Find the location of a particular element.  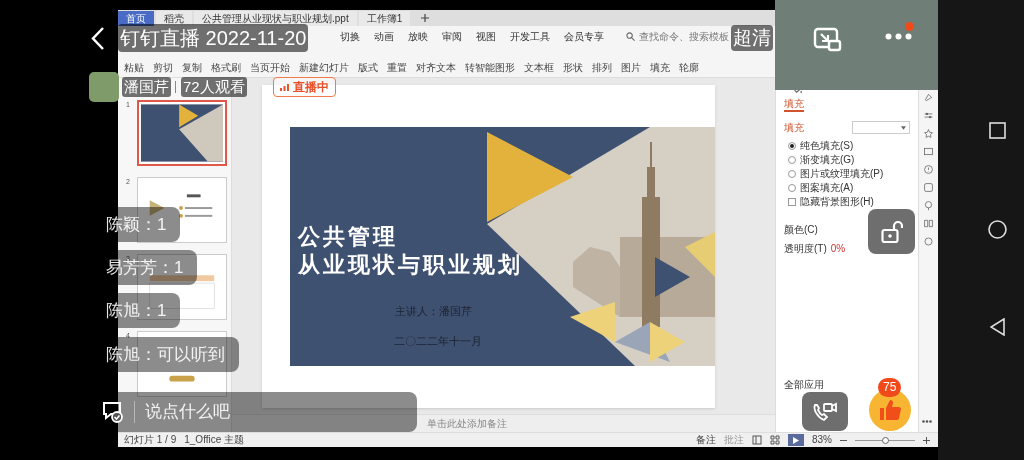

checkbox is located at coordinates (792, 201).